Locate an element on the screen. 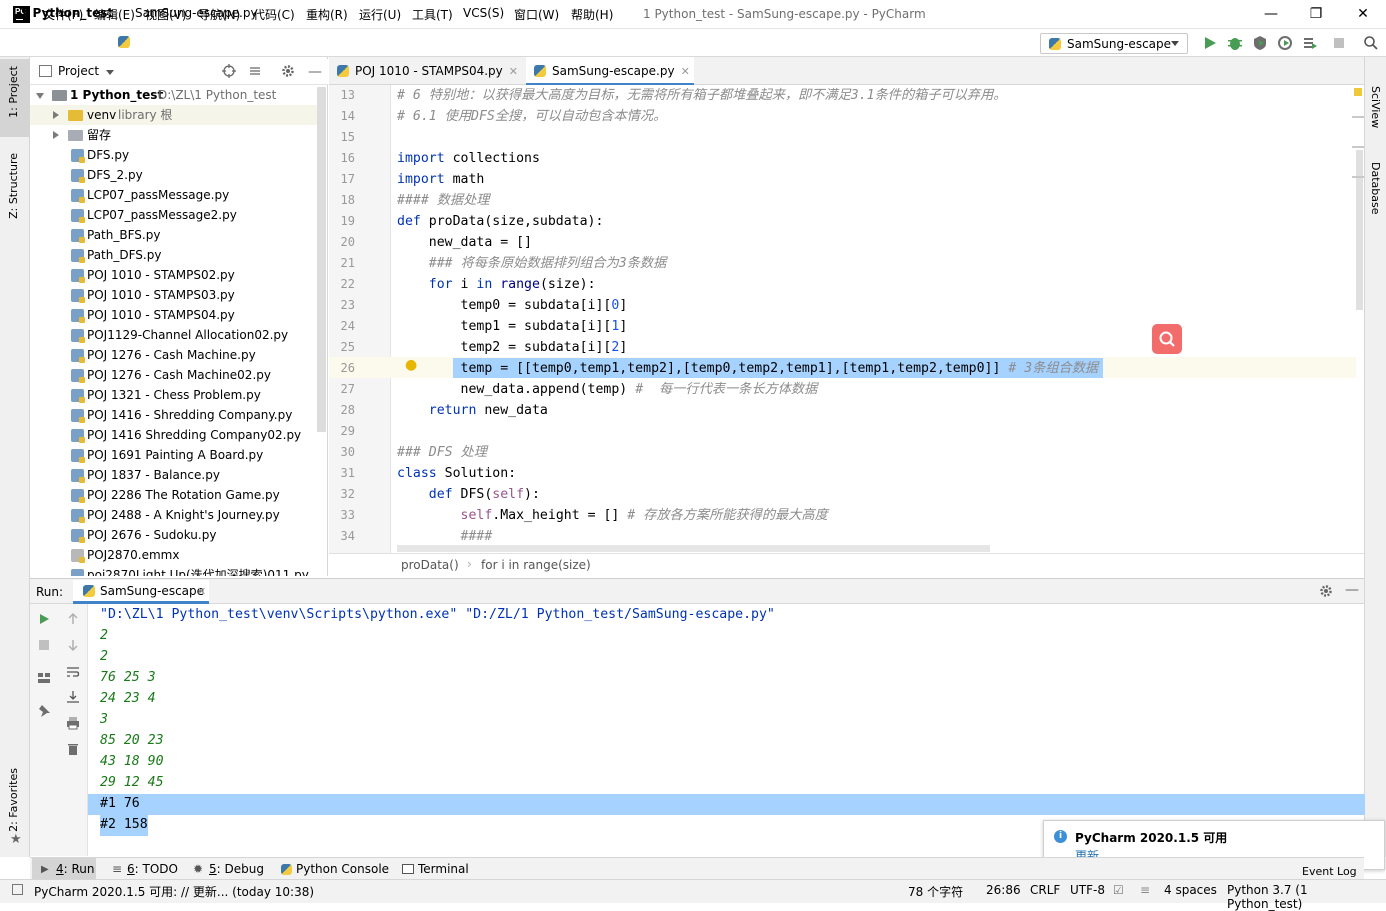  print-icon is located at coordinates (73, 723).